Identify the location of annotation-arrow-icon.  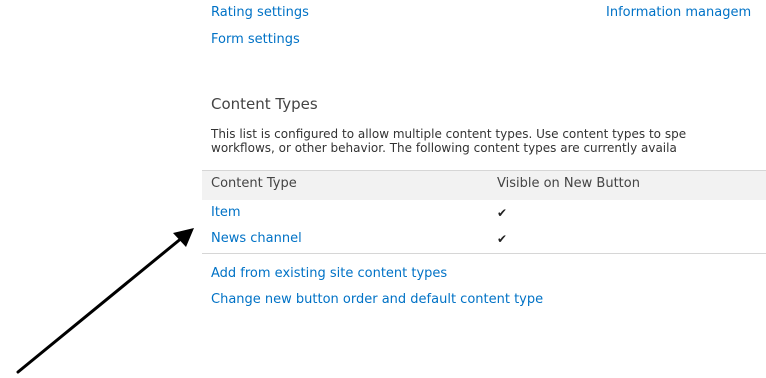
(105, 301).